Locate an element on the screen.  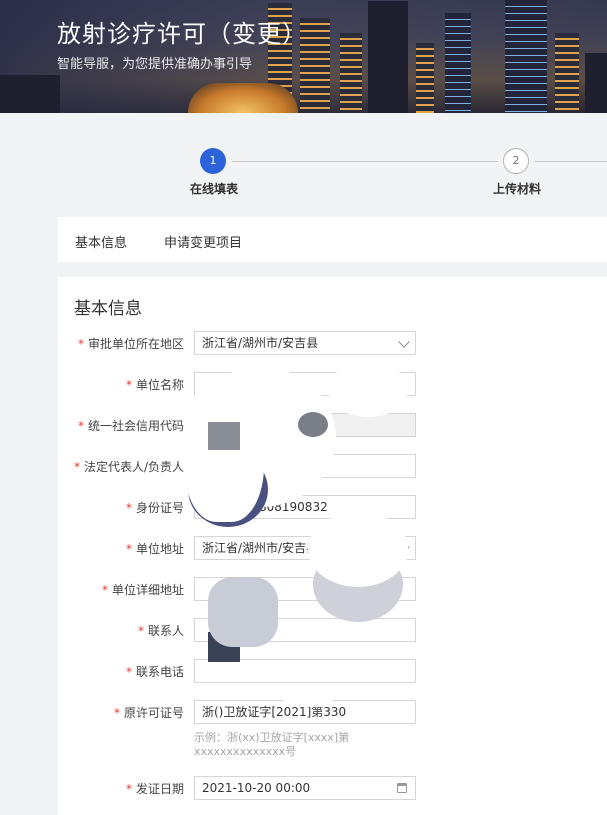
chevron-down-icon is located at coordinates (404, 342).